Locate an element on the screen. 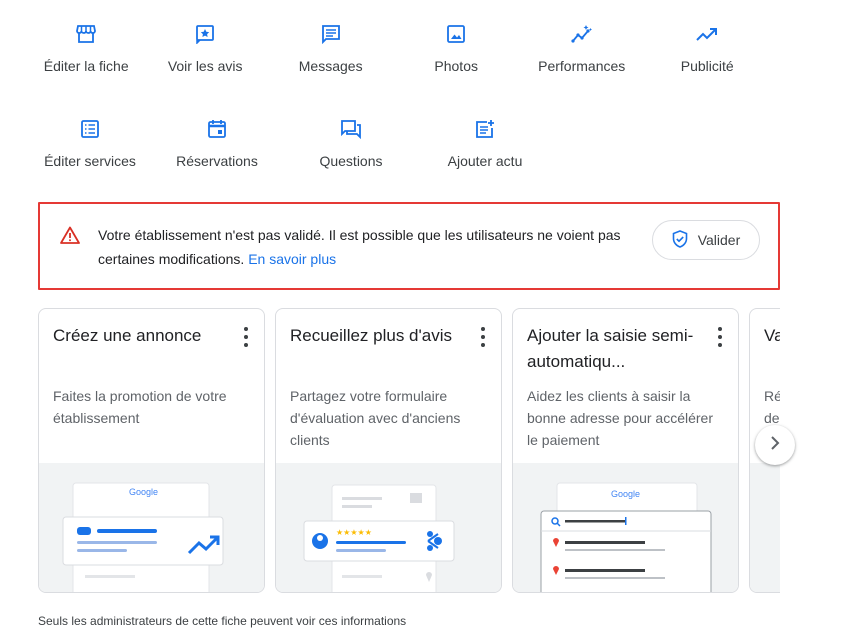  ad-illustration: Google is located at coordinates (151, 527).